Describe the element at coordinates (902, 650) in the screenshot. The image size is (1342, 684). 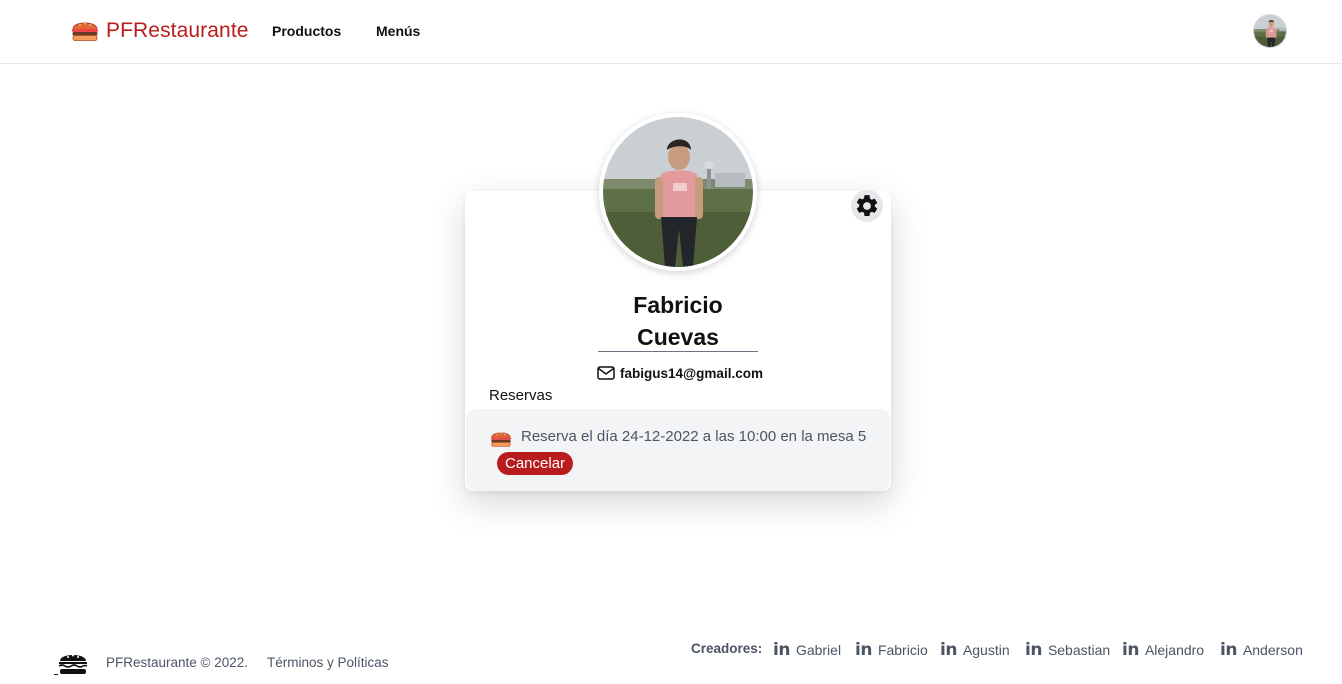
I see `creator-name: Fabricio` at that location.